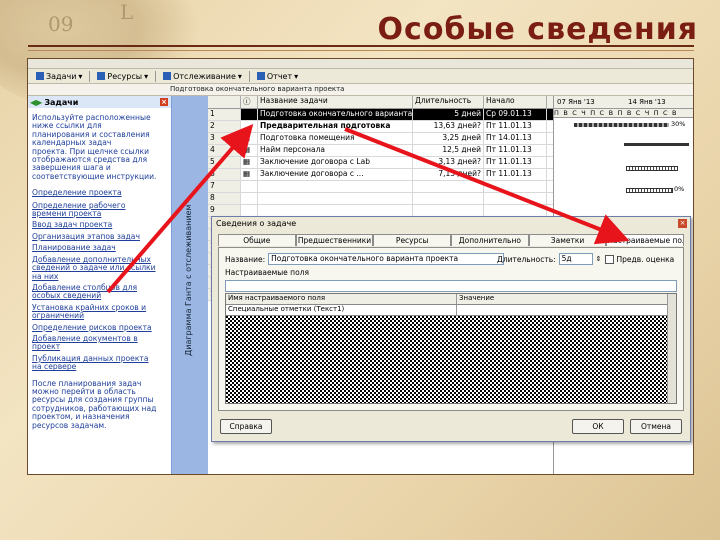 The height and width of the screenshot is (540, 720). I want to click on arrow-to-custom-fields-tab, so click(487, 186).